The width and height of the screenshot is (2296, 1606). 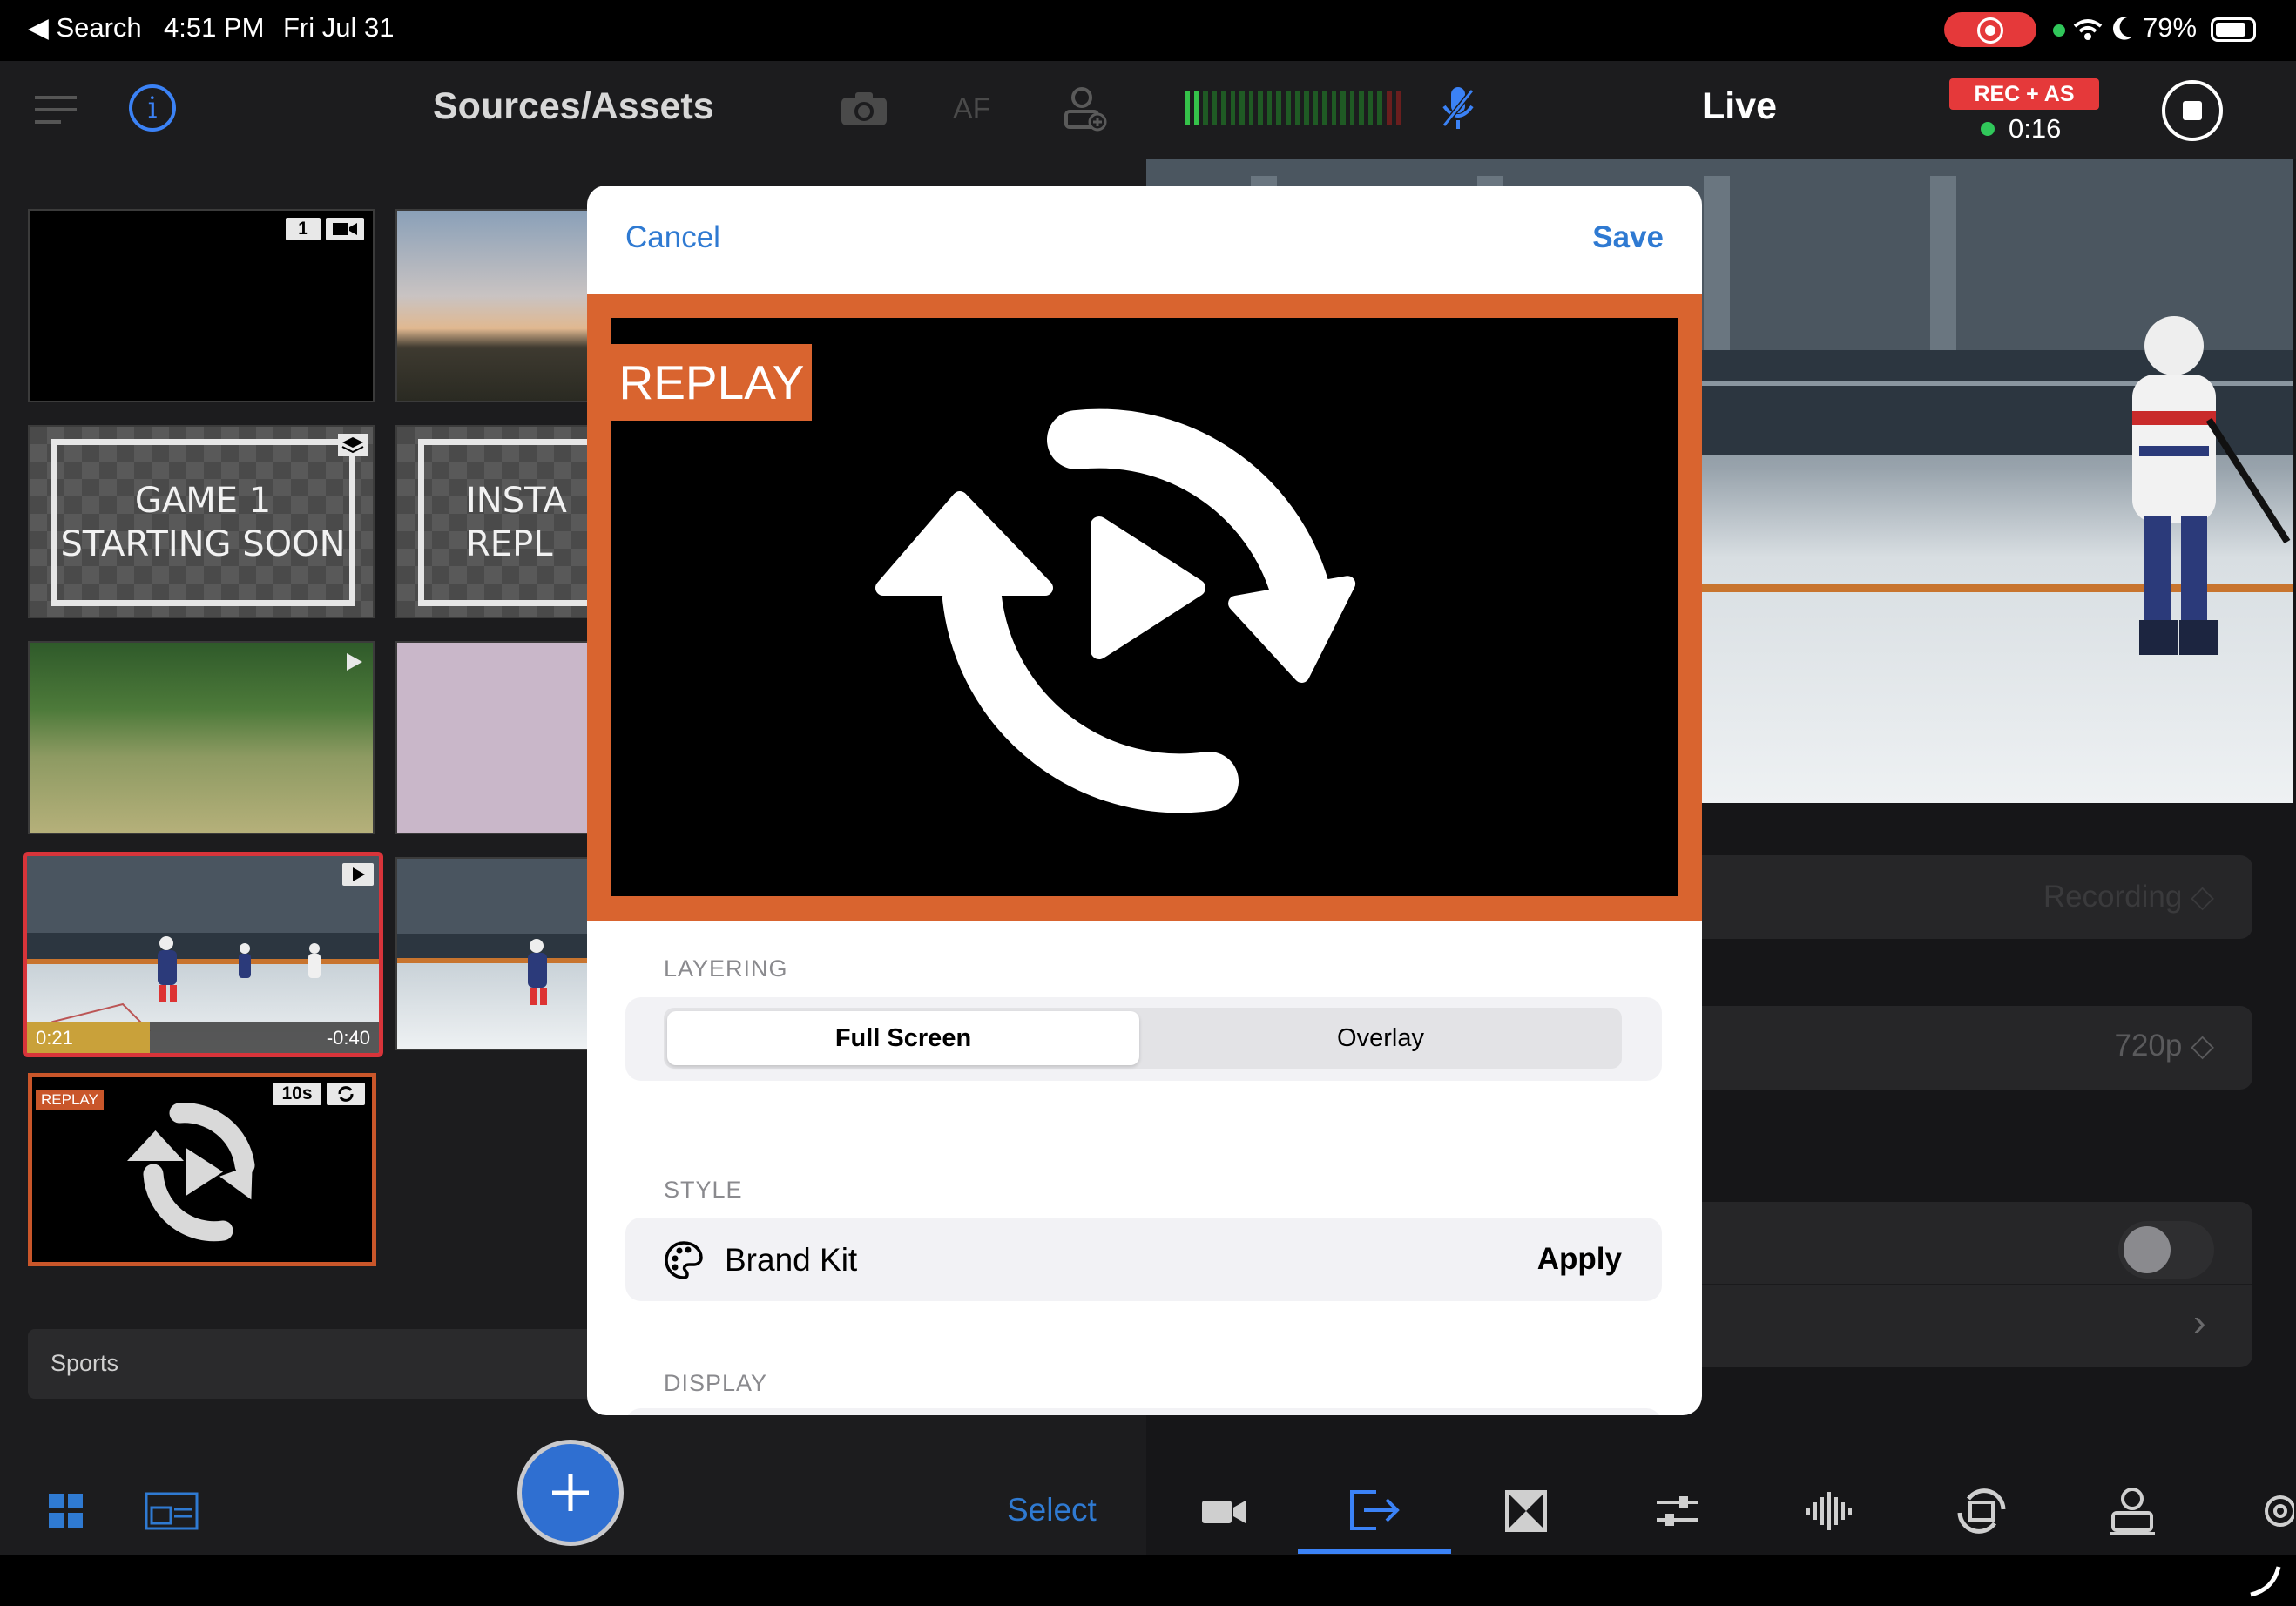 I want to click on live-header: Live REC + AS 0:16, so click(x=1721, y=110).